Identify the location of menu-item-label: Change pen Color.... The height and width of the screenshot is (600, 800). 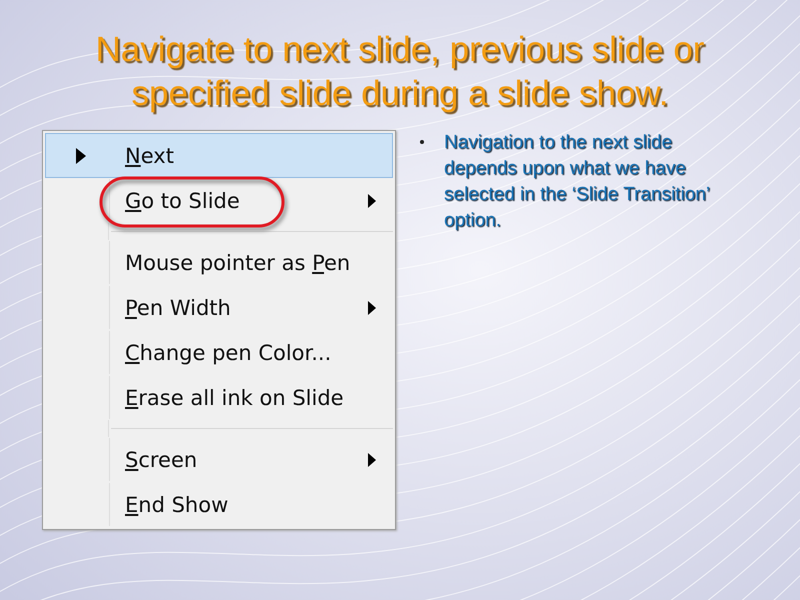
(228, 352).